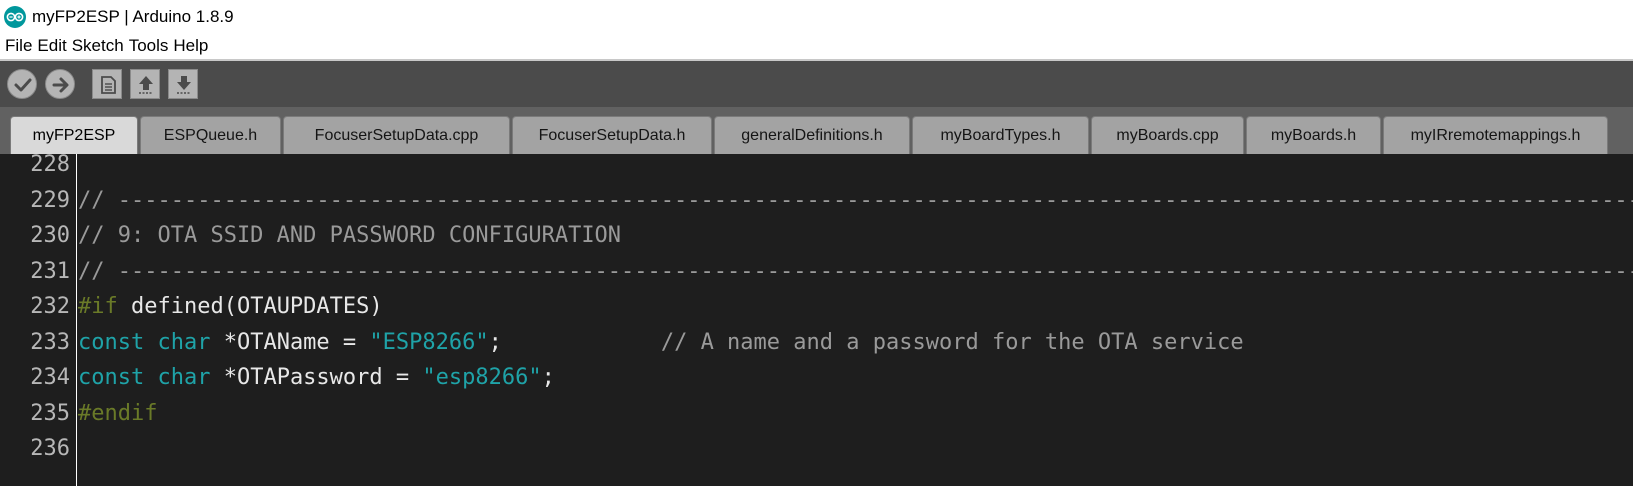  Describe the element at coordinates (816, 449) in the screenshot. I see `code-line: 236` at that location.